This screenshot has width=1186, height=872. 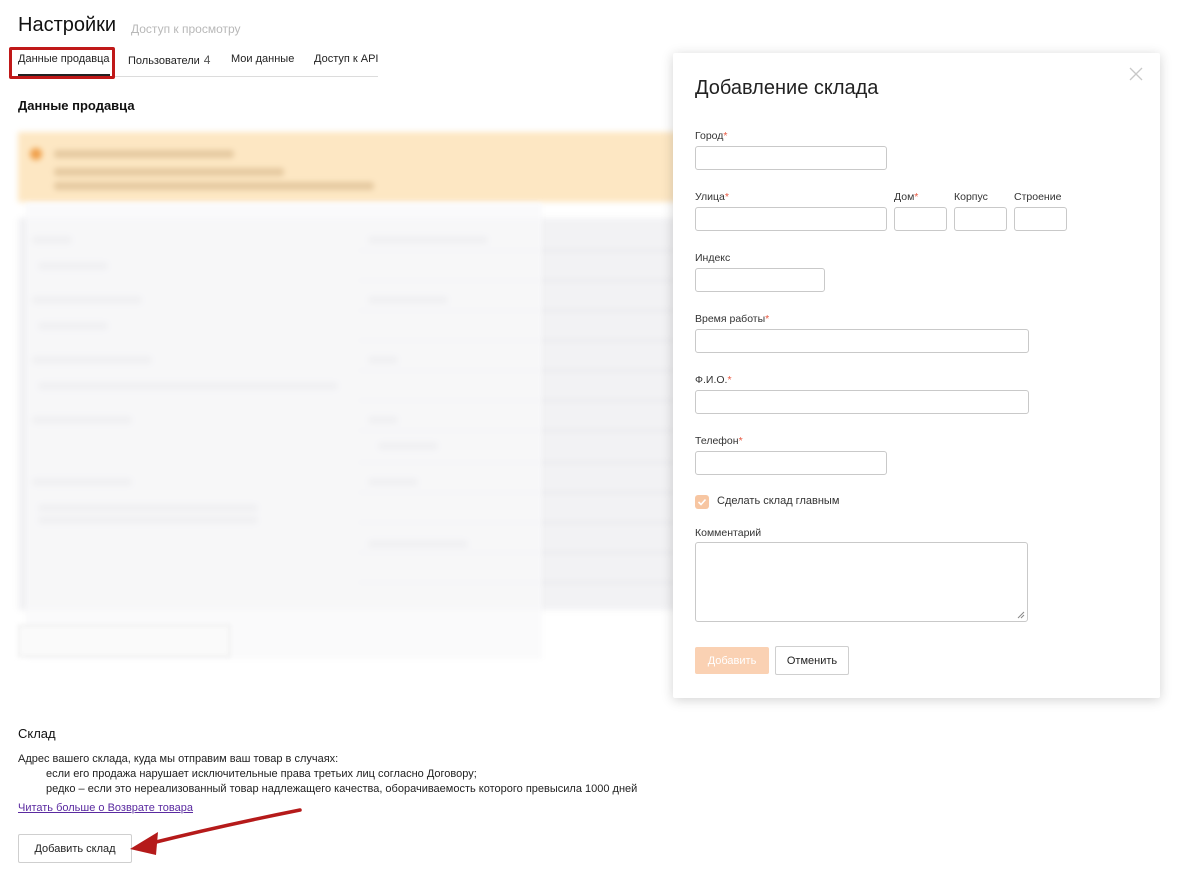 I want to click on page-title: Настройки, so click(x=67, y=25).